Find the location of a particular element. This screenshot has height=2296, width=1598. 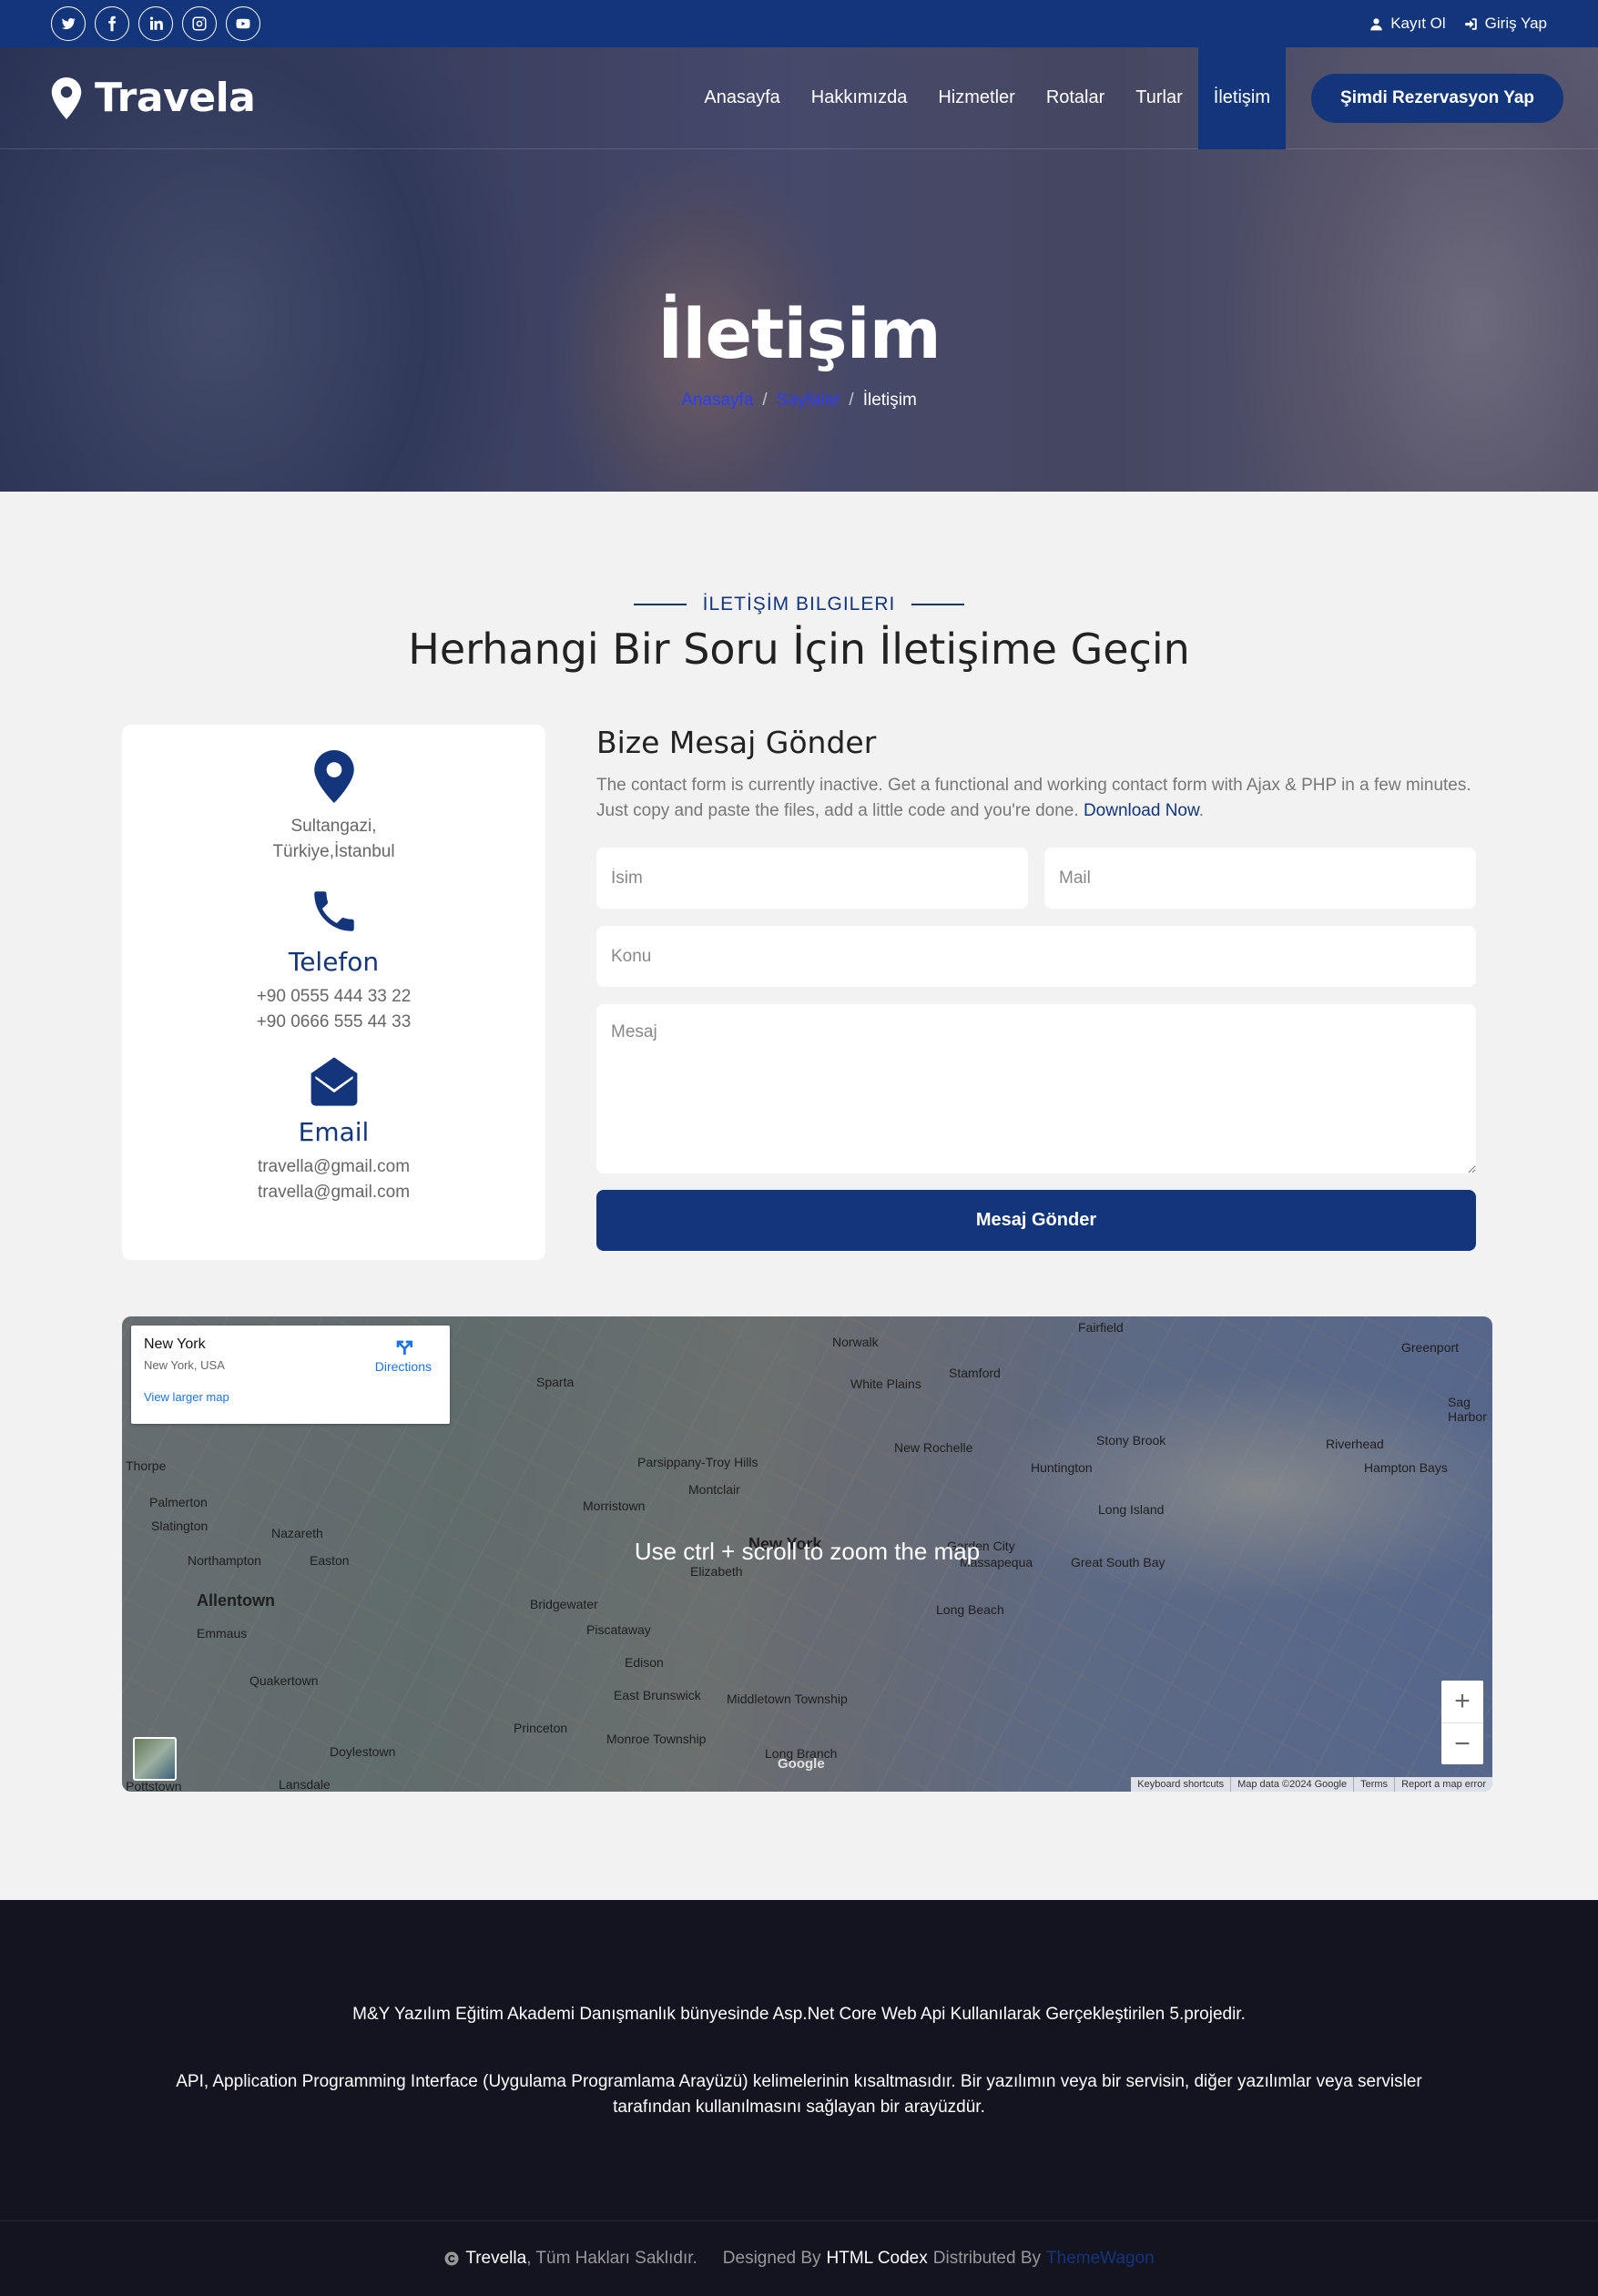

map-zoom-hint: Use ctrl + scroll to zoom the map is located at coordinates (807, 1551).